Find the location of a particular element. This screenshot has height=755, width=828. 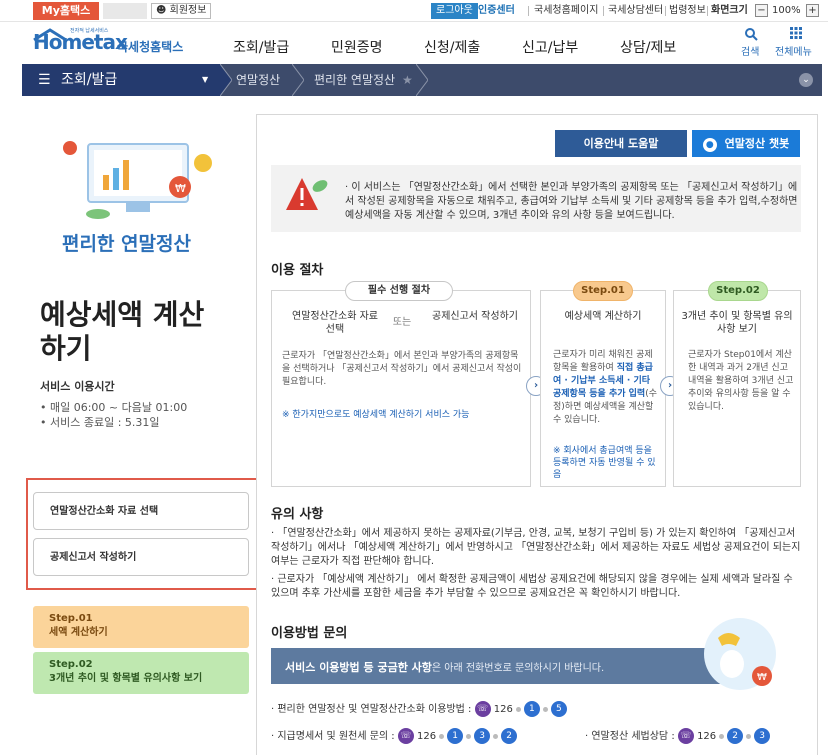

phone-line-withholding: · 지급명세서 및 원천세 문의 : ☏ 126 1 3 2 is located at coordinates (394, 737).